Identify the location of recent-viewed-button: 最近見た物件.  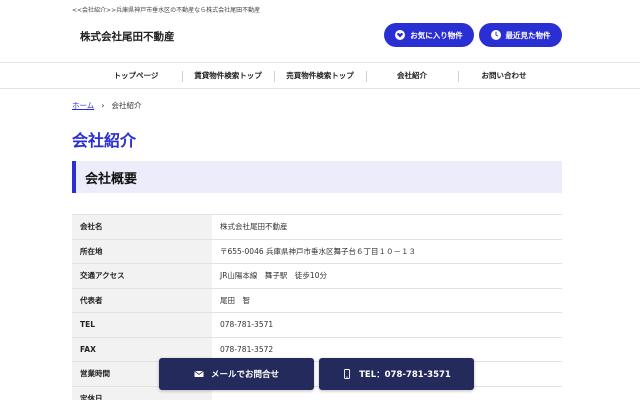
(520, 35).